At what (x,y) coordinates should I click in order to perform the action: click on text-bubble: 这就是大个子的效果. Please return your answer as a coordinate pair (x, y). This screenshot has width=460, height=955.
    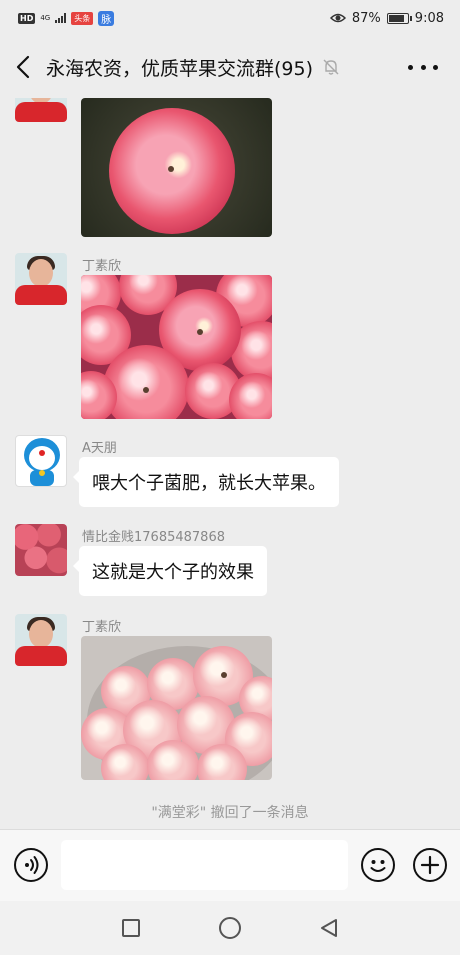
    Looking at the image, I should click on (170, 571).